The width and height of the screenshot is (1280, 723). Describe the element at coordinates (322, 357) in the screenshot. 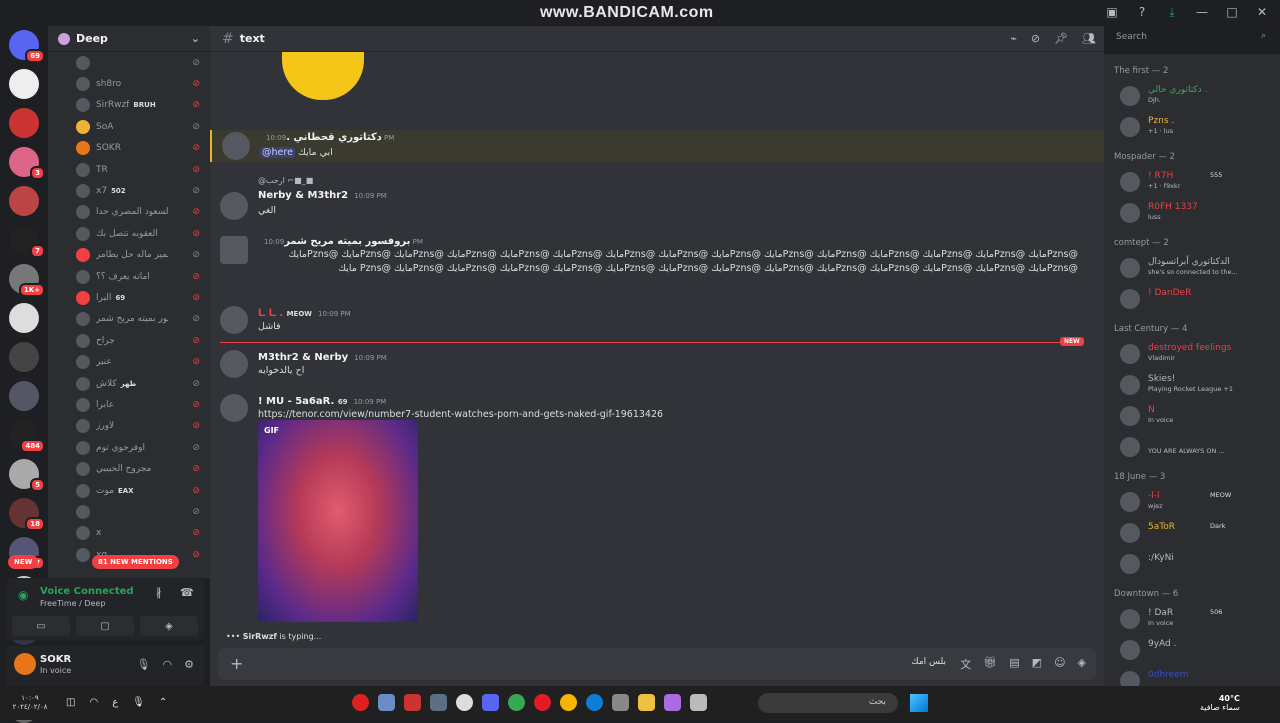

I see `message-author: M3thr2 & Nerby 10:09 PM` at that location.